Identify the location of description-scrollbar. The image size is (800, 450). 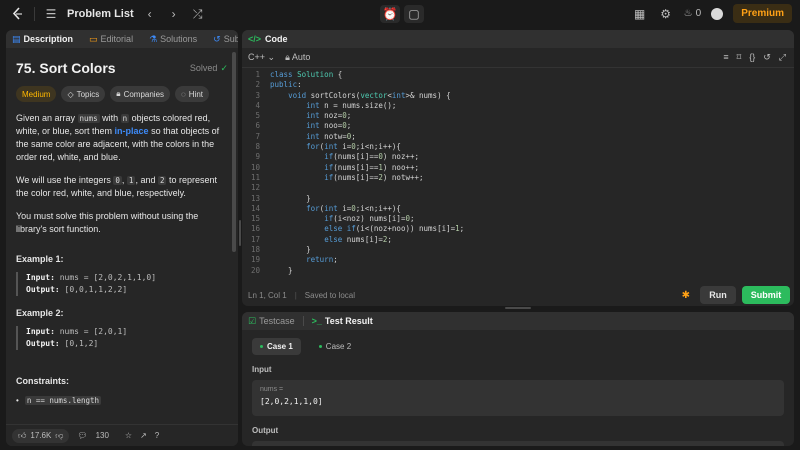
(234, 152).